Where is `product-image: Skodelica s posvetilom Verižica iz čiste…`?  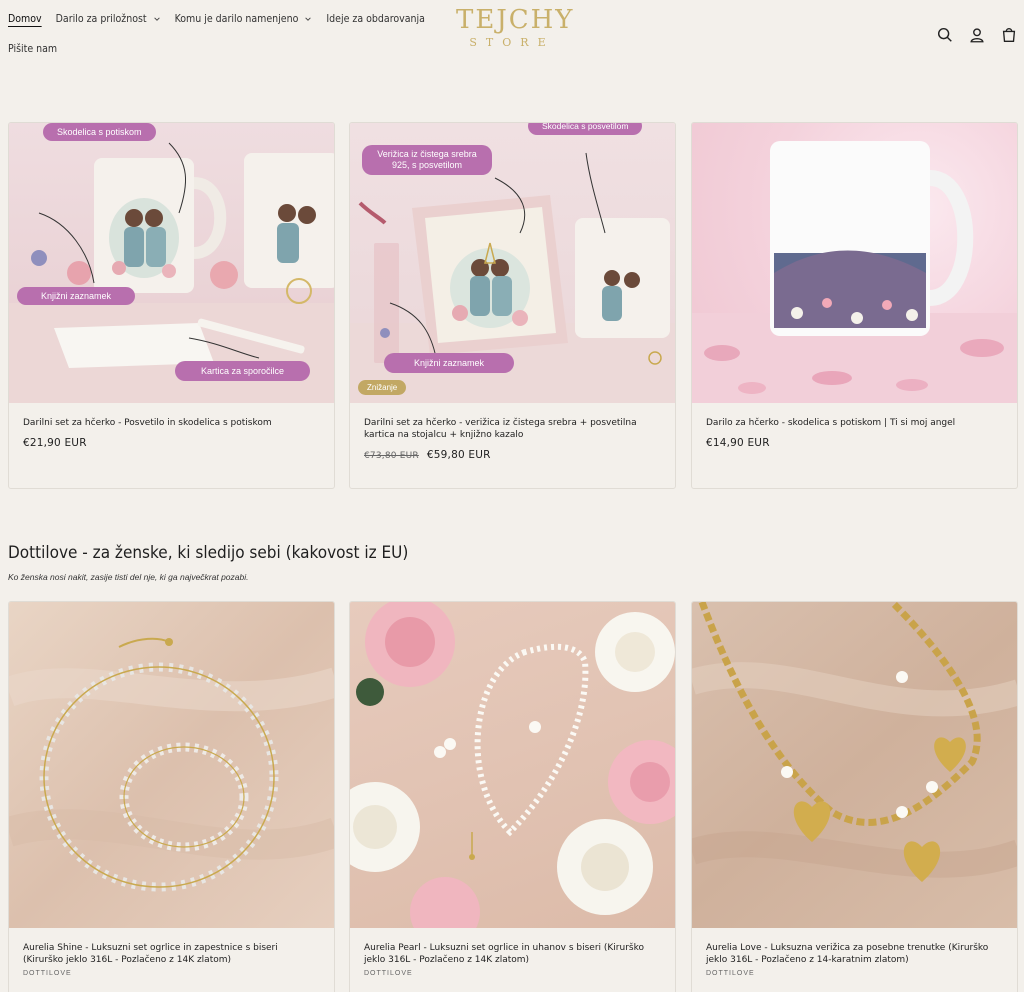
product-image: Skodelica s posvetilom Verižica iz čiste… is located at coordinates (512, 263).